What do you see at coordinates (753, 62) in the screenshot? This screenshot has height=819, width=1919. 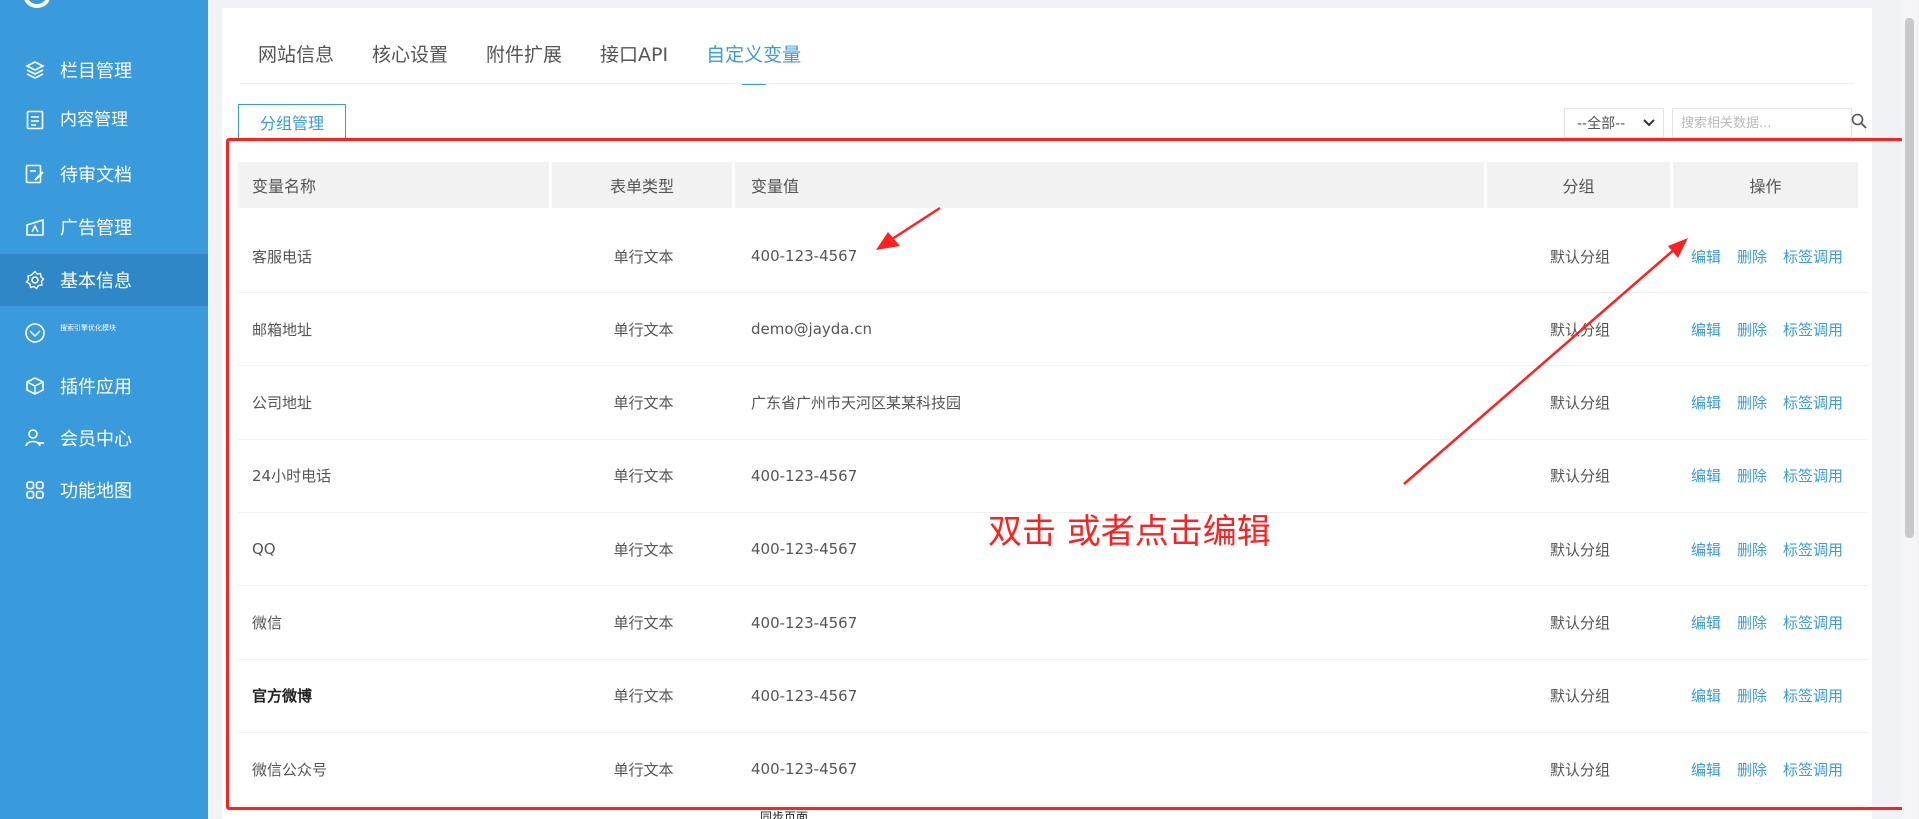 I see `tab-custom-variables: 自定义变量` at bounding box center [753, 62].